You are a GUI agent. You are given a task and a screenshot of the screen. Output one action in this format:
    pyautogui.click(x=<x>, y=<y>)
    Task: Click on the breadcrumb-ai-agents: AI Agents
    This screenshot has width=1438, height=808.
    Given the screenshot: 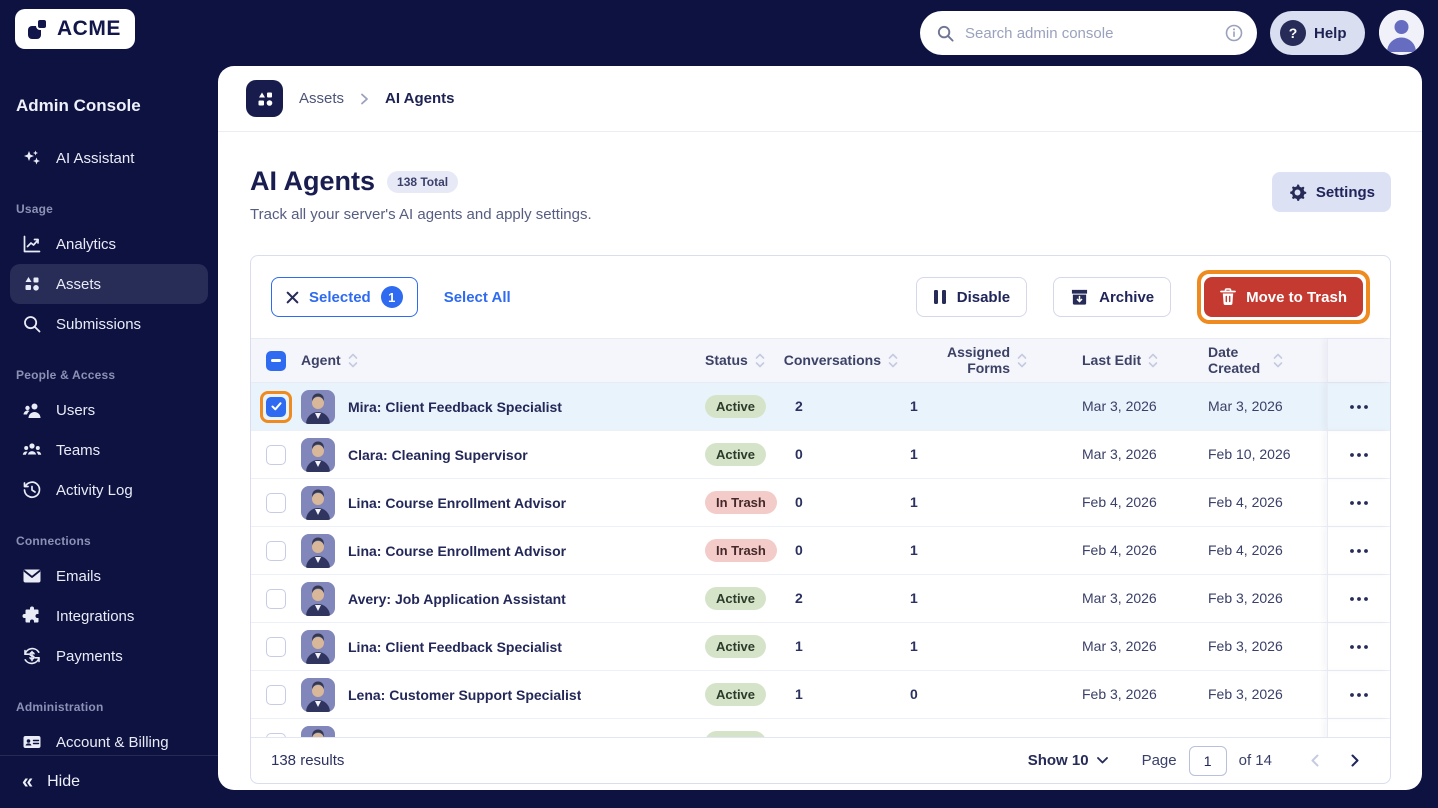 What is the action you would take?
    pyautogui.click(x=420, y=98)
    